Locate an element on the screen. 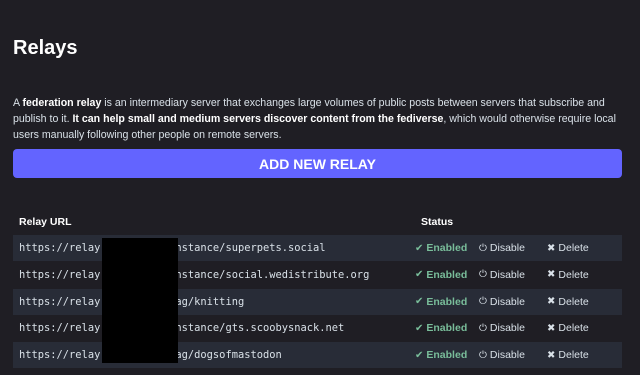 The image size is (640, 375). add-new-relay-button: ADD NEW RELAY is located at coordinates (317, 163).